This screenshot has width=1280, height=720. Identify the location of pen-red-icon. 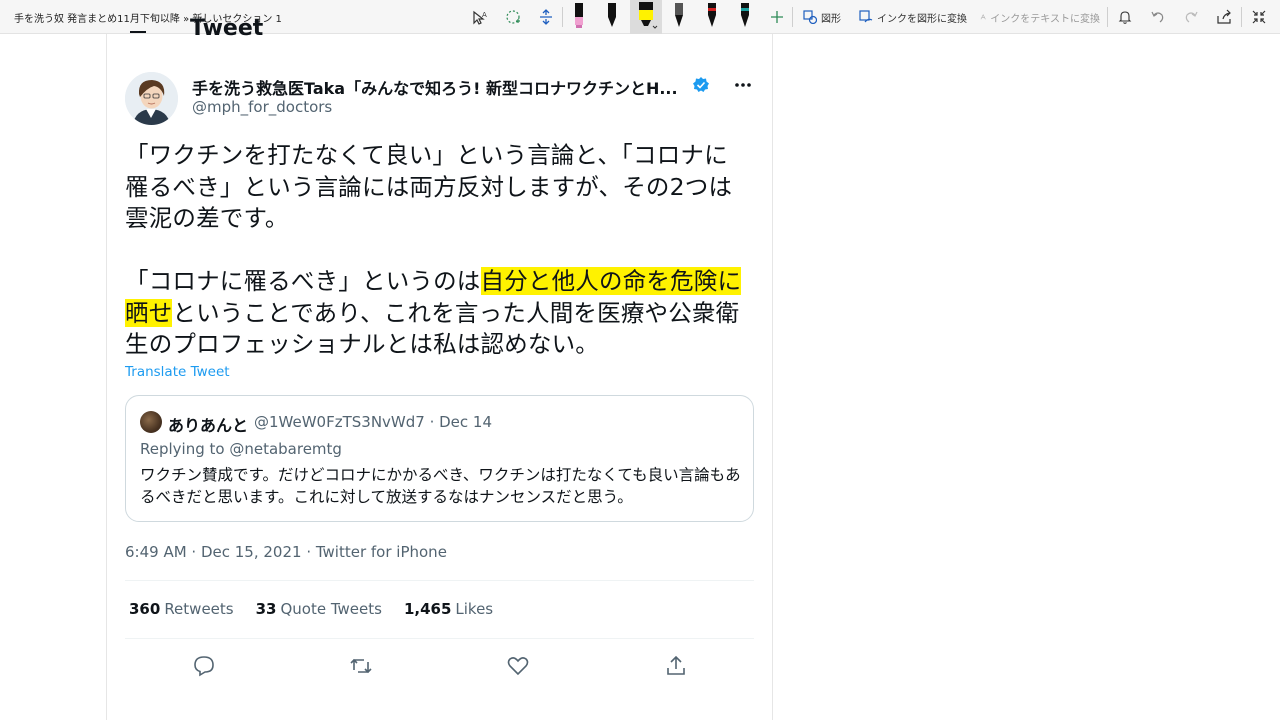
(712, 15).